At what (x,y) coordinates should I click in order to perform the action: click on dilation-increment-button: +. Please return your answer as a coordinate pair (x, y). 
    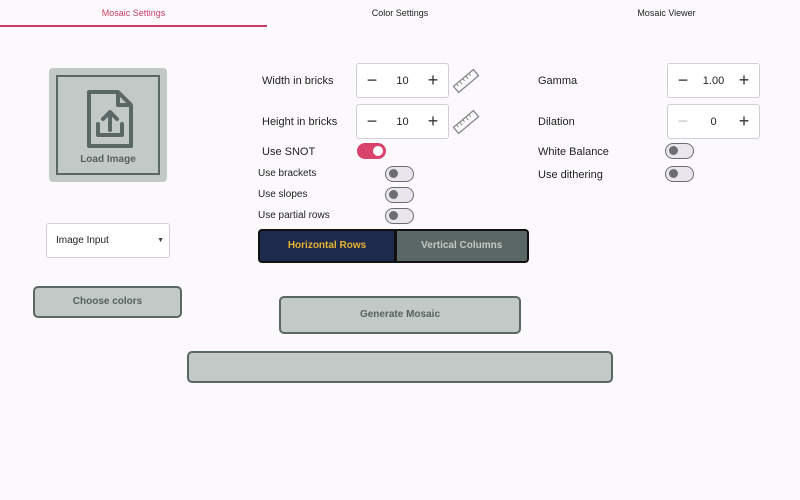
    Looking at the image, I should click on (744, 121).